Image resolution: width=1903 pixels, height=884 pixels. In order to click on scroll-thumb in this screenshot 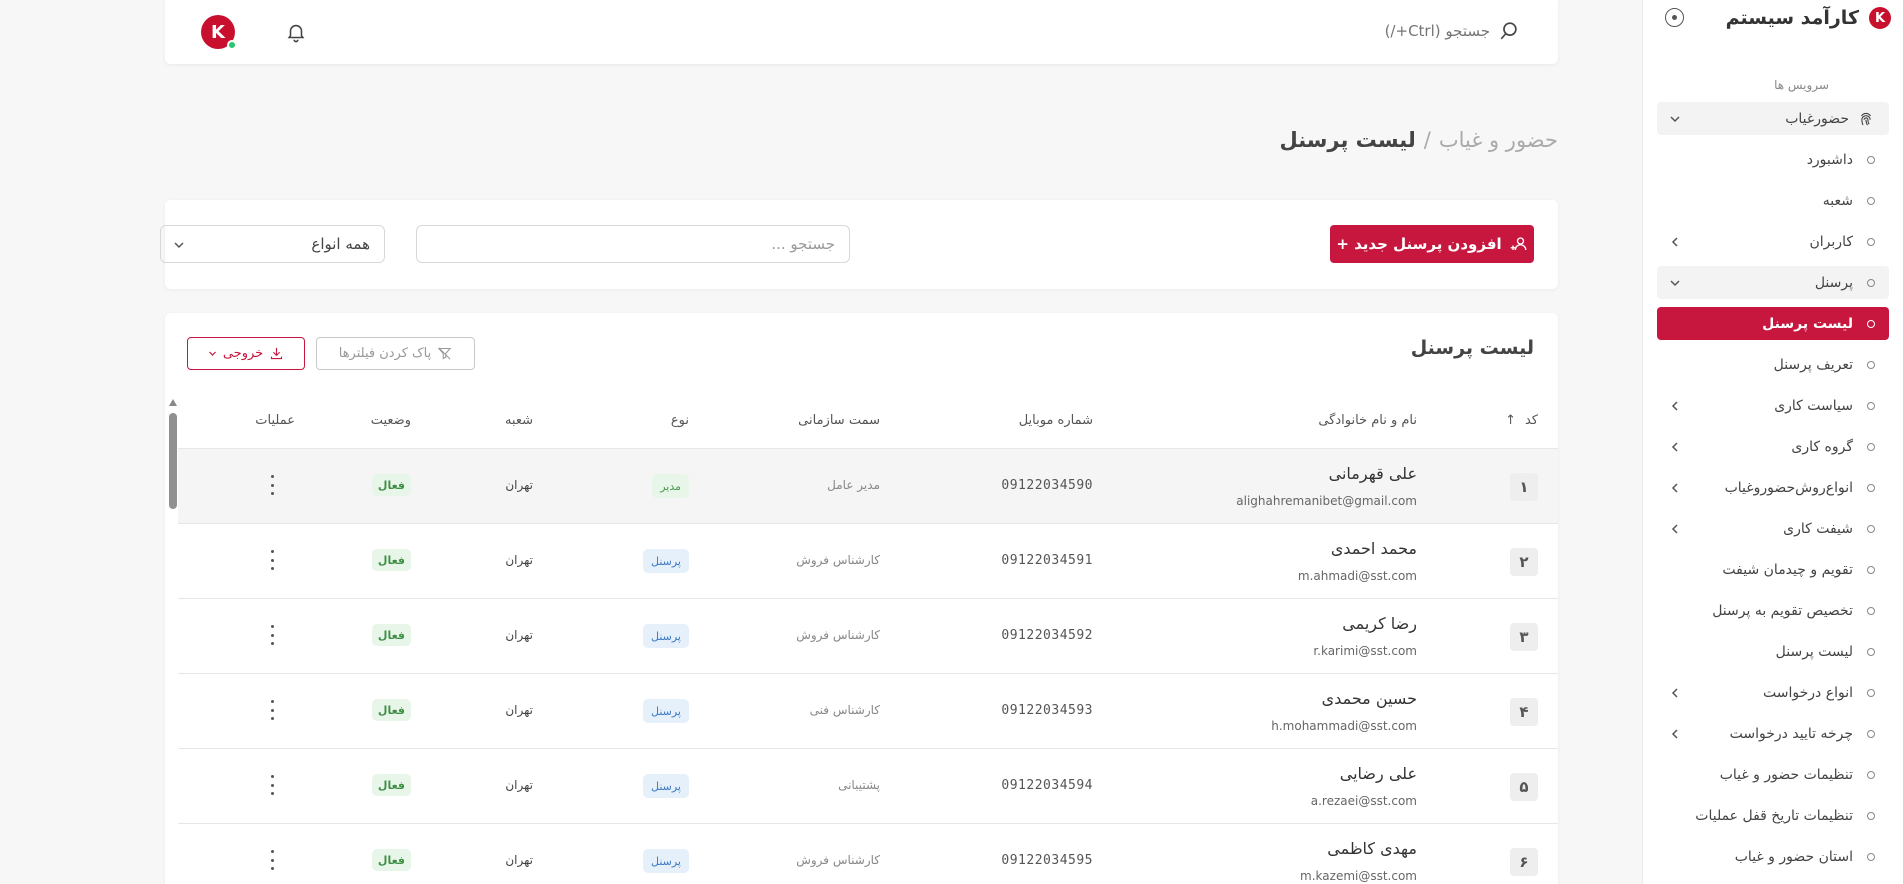, I will do `click(173, 461)`.